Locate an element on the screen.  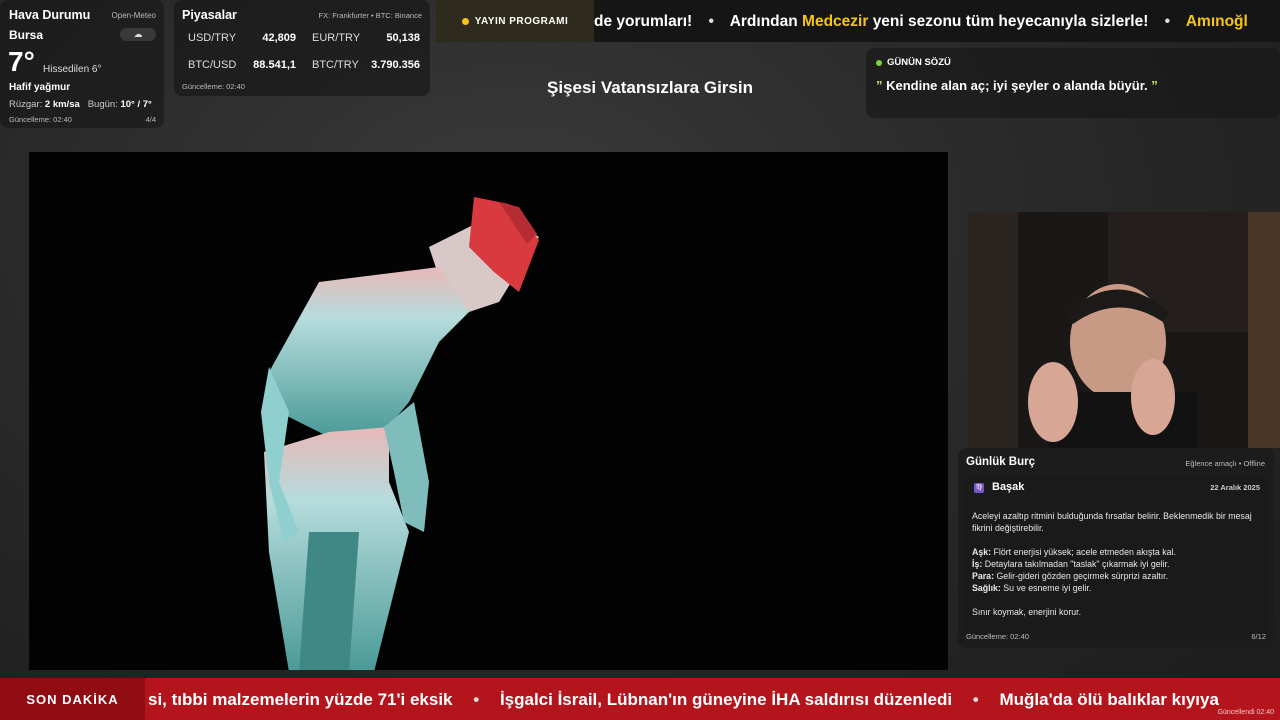
webcam-frame is located at coordinates (1124, 330).